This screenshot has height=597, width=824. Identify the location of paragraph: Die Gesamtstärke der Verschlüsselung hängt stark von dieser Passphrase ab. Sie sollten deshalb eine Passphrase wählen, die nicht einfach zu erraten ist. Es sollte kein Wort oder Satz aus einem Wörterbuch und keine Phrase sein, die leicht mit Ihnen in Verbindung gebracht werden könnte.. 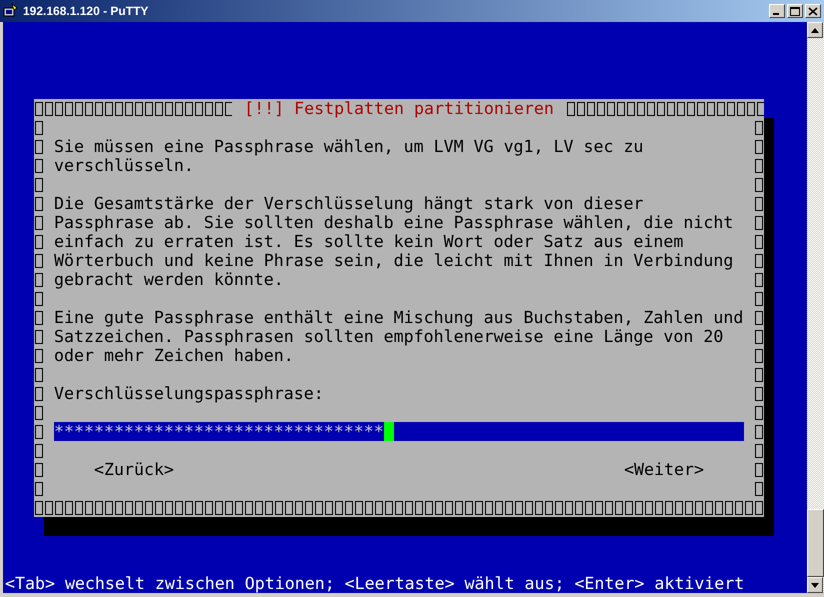
(394, 241).